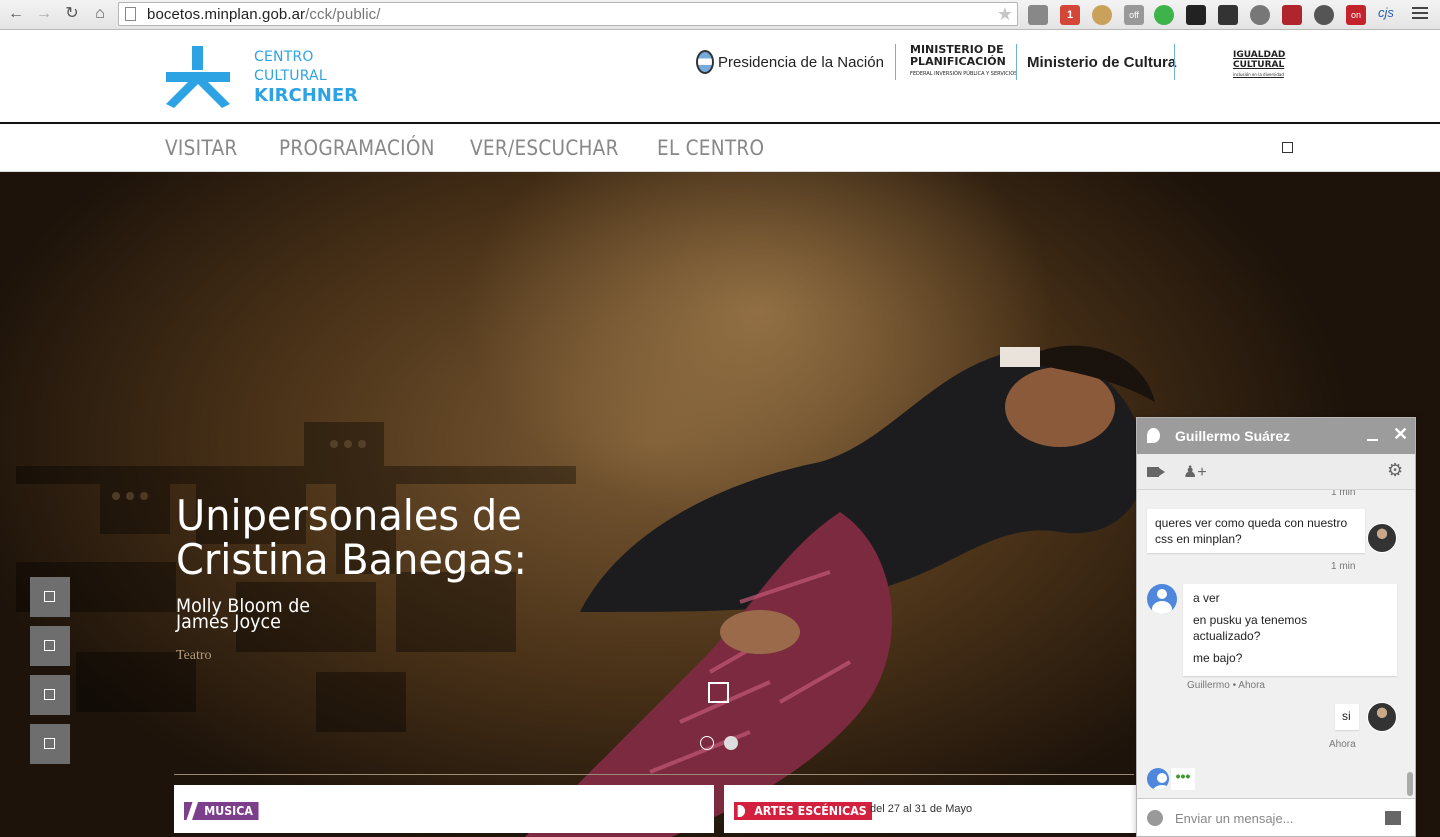  What do you see at coordinates (100, 14) in the screenshot?
I see `home-icon: ⌂` at bounding box center [100, 14].